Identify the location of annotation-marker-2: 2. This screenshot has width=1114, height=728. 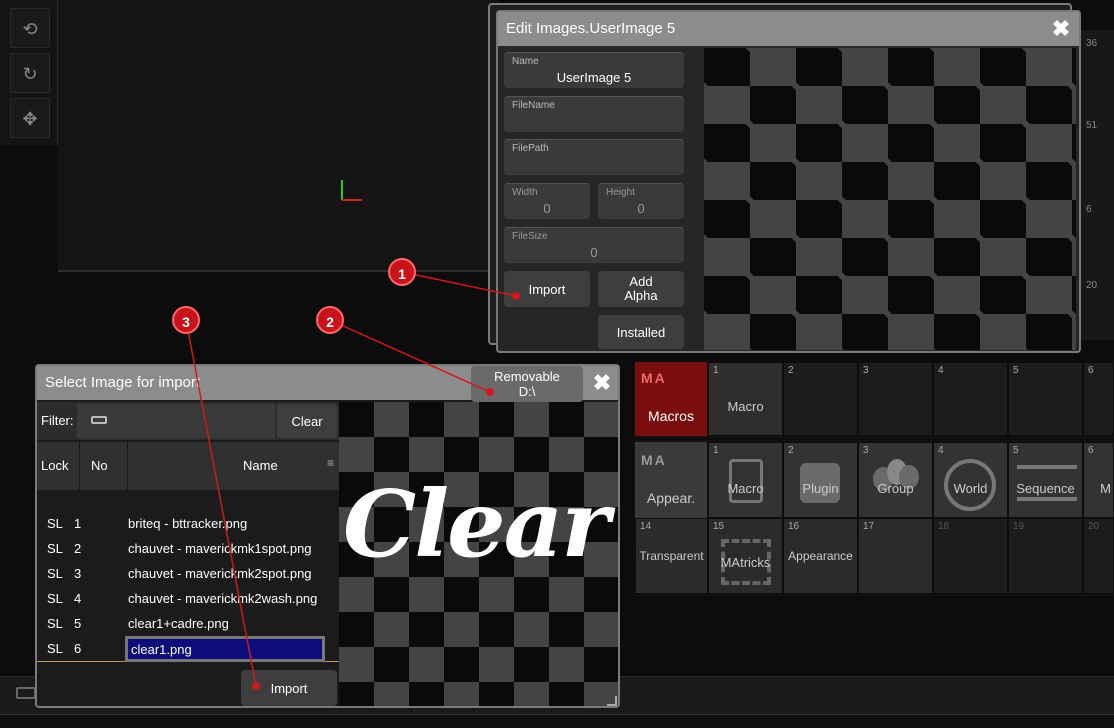
(330, 320).